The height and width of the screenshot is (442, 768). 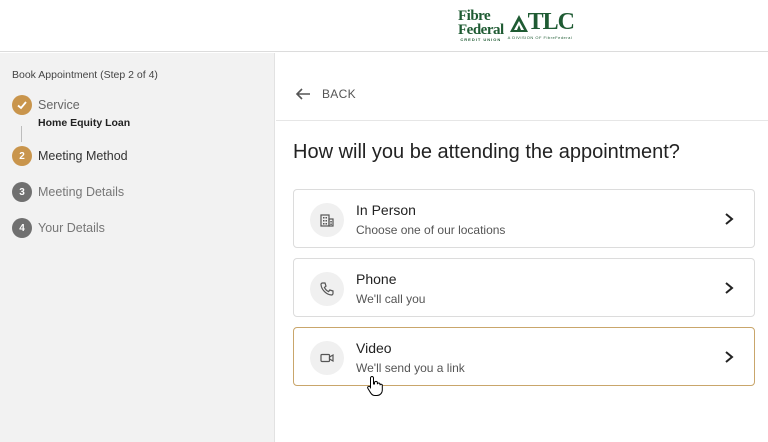 I want to click on tlc-leaf-icon, so click(x=518, y=23).